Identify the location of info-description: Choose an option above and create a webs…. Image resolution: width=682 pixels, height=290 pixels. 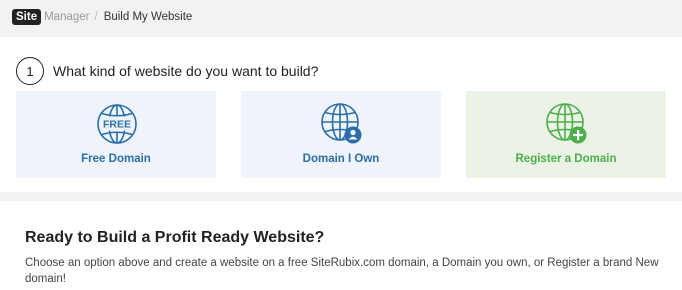
(342, 271).